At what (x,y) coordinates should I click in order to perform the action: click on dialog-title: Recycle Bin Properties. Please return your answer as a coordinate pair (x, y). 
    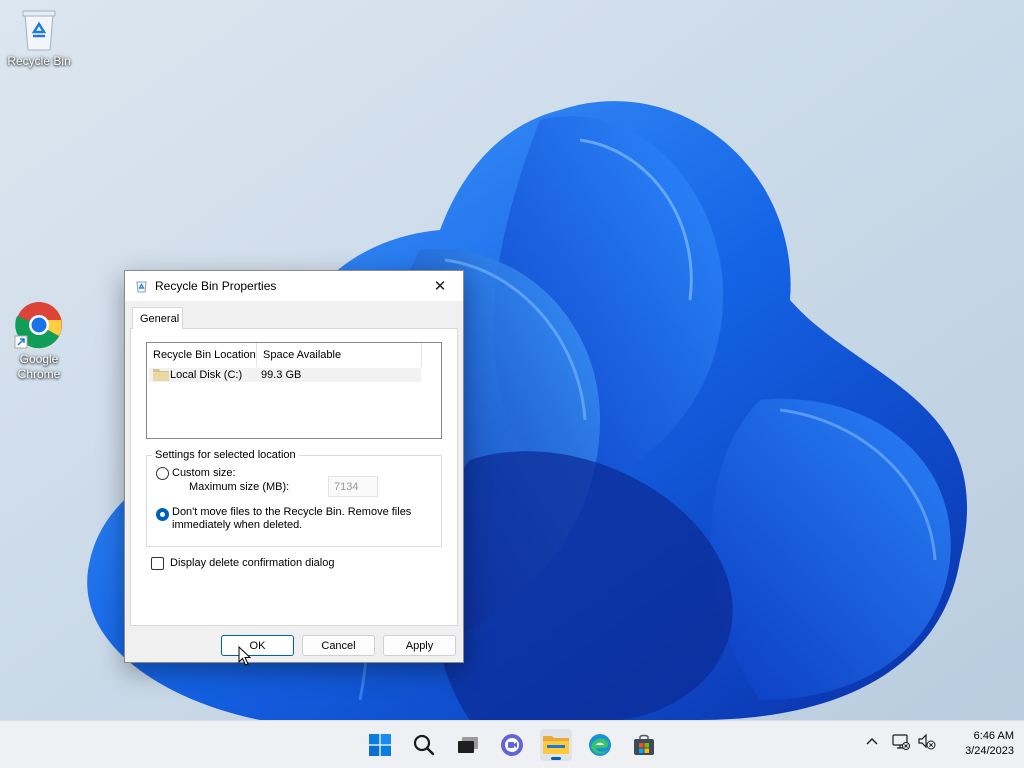
    Looking at the image, I should click on (216, 286).